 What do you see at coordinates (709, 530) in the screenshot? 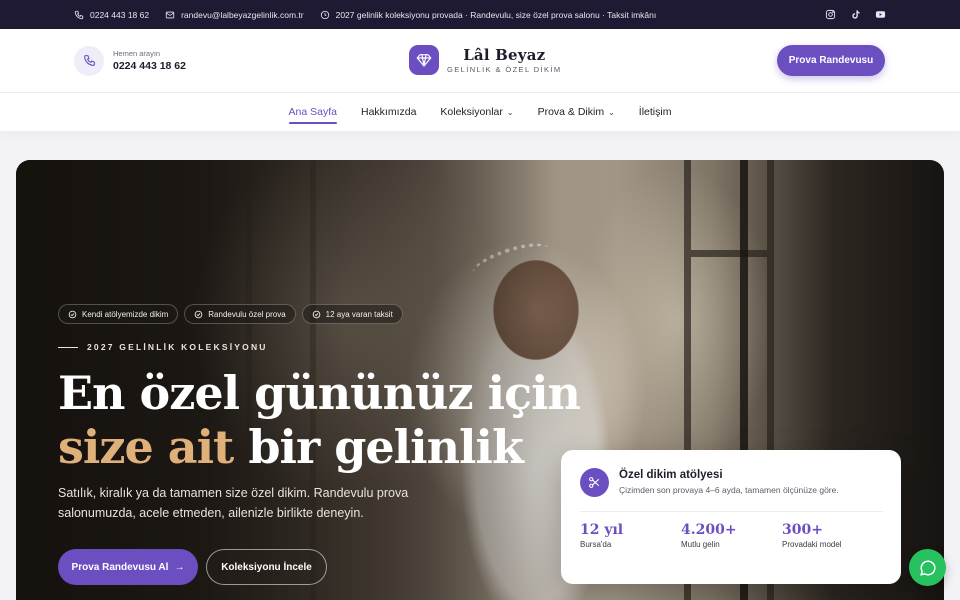
I see `stat-value: 4.200+` at bounding box center [709, 530].